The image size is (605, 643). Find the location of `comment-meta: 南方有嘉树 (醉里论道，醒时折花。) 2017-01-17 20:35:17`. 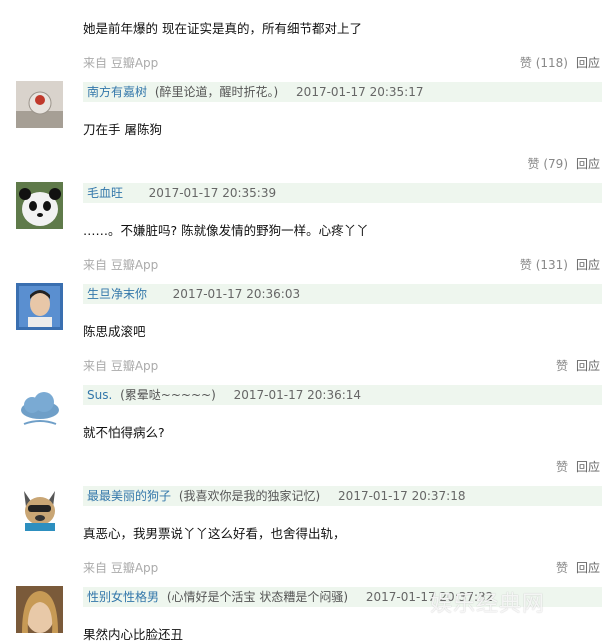

comment-meta: 南方有嘉树 (醉里论道，醒时折花。) 2017-01-17 20:35:17 is located at coordinates (342, 92).